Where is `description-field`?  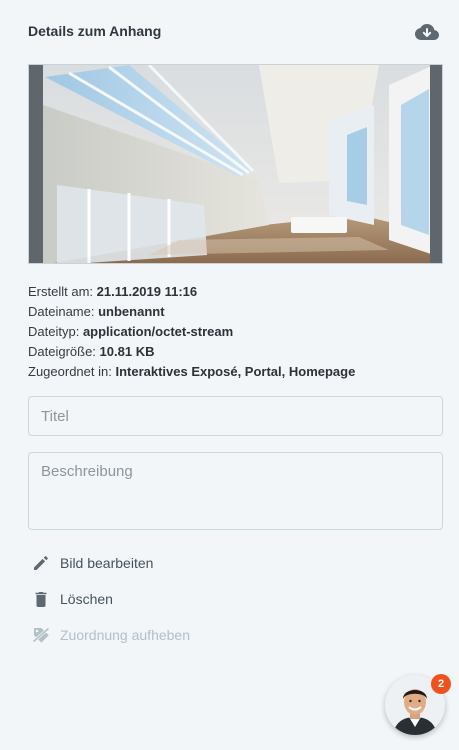 description-field is located at coordinates (235, 491).